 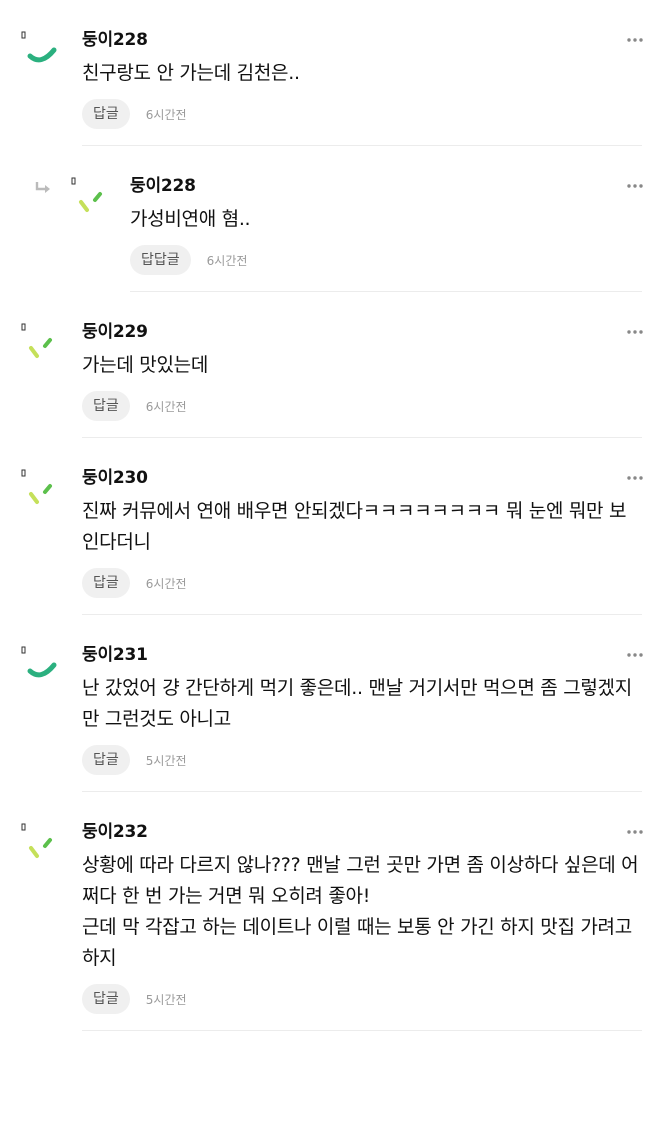 What do you see at coordinates (160, 260) in the screenshot?
I see `reply-button: 답답글` at bounding box center [160, 260].